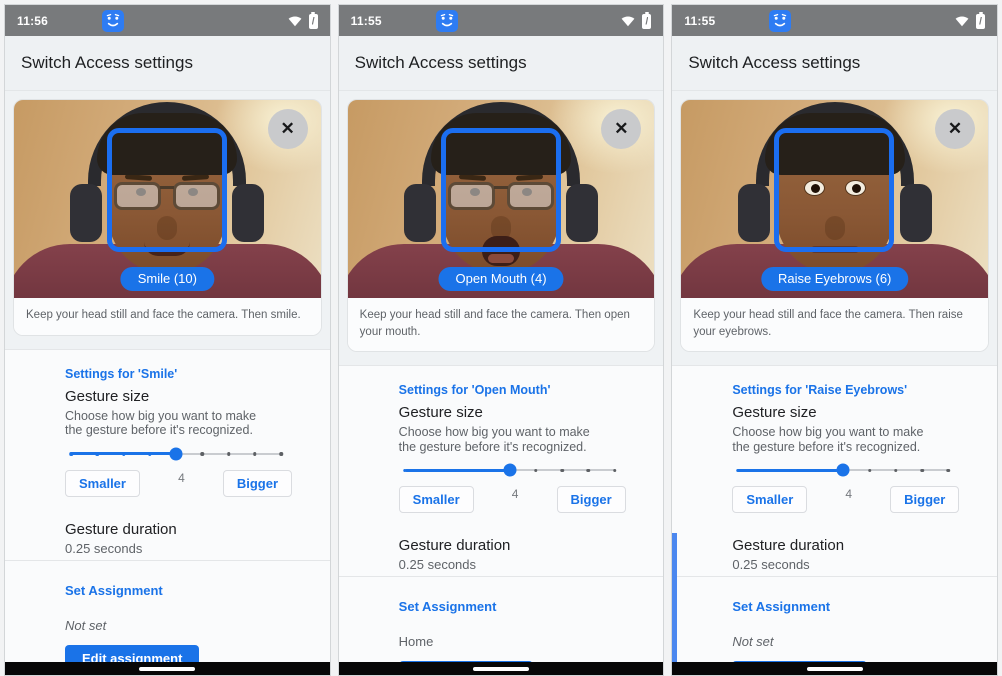 The width and height of the screenshot is (1002, 676). I want to click on settings-section-title: Settings for 'Smile', so click(121, 373).